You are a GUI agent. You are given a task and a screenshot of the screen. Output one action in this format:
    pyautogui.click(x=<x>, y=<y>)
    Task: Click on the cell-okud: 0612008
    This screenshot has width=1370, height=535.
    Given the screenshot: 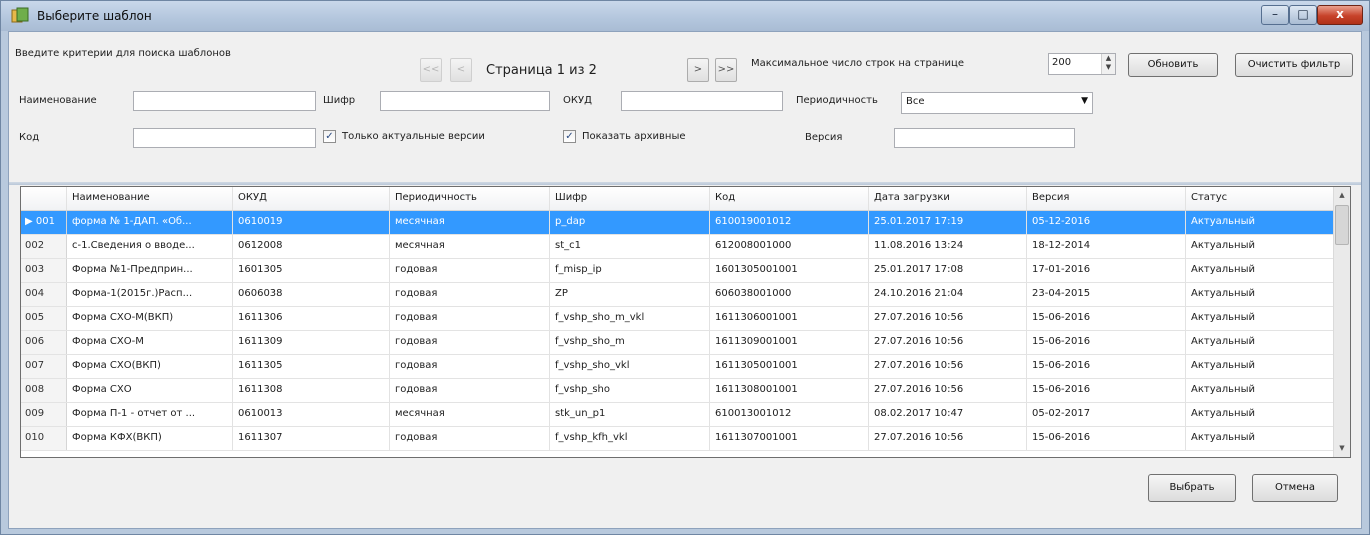 What is the action you would take?
    pyautogui.click(x=311, y=246)
    